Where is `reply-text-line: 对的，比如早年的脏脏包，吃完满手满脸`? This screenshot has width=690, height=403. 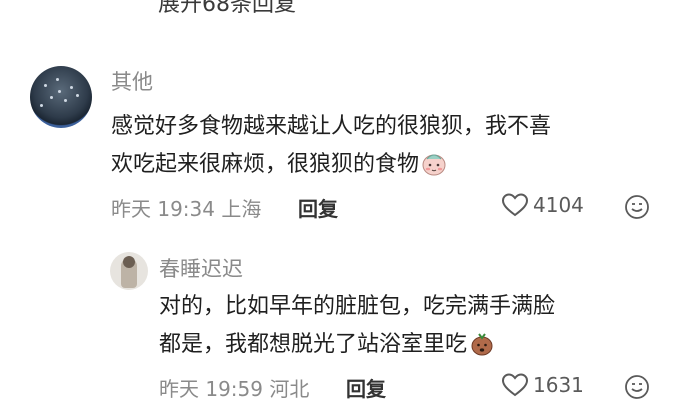 reply-text-line: 对的，比如早年的脏脏包，吃完满手满脸 is located at coordinates (357, 306).